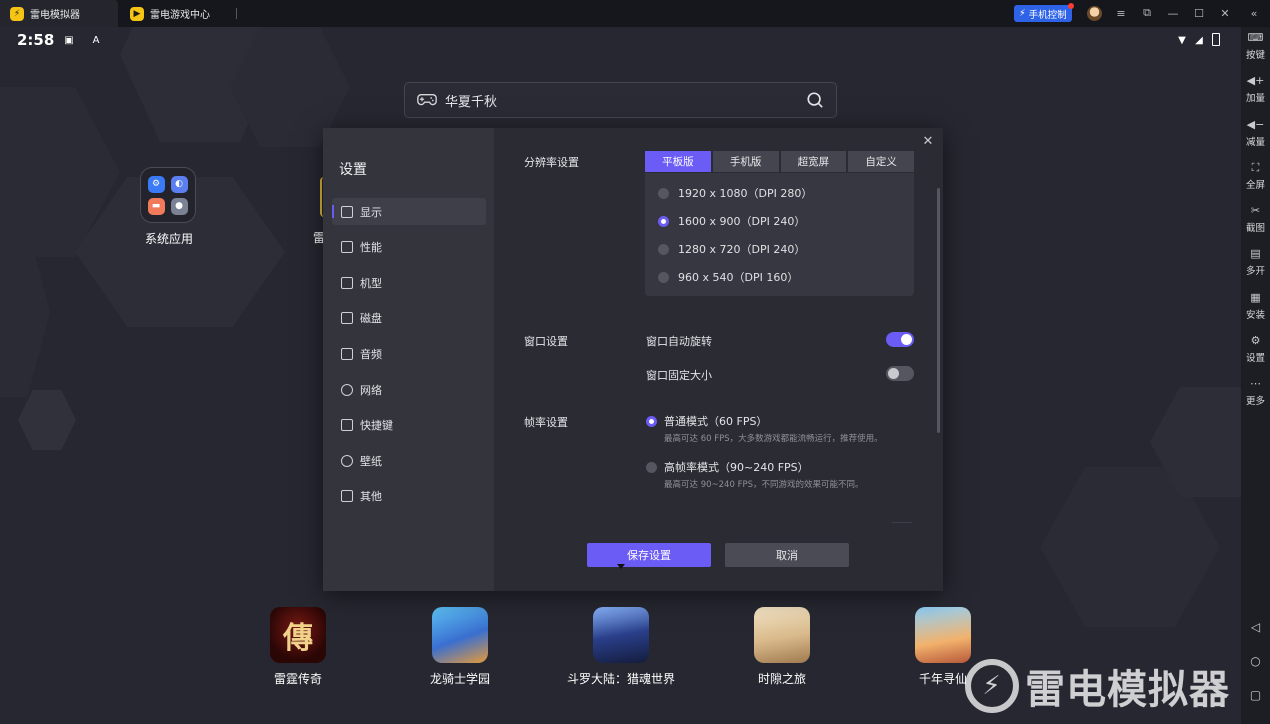  What do you see at coordinates (782, 635) in the screenshot?
I see `shixi-zhilv-icon` at bounding box center [782, 635].